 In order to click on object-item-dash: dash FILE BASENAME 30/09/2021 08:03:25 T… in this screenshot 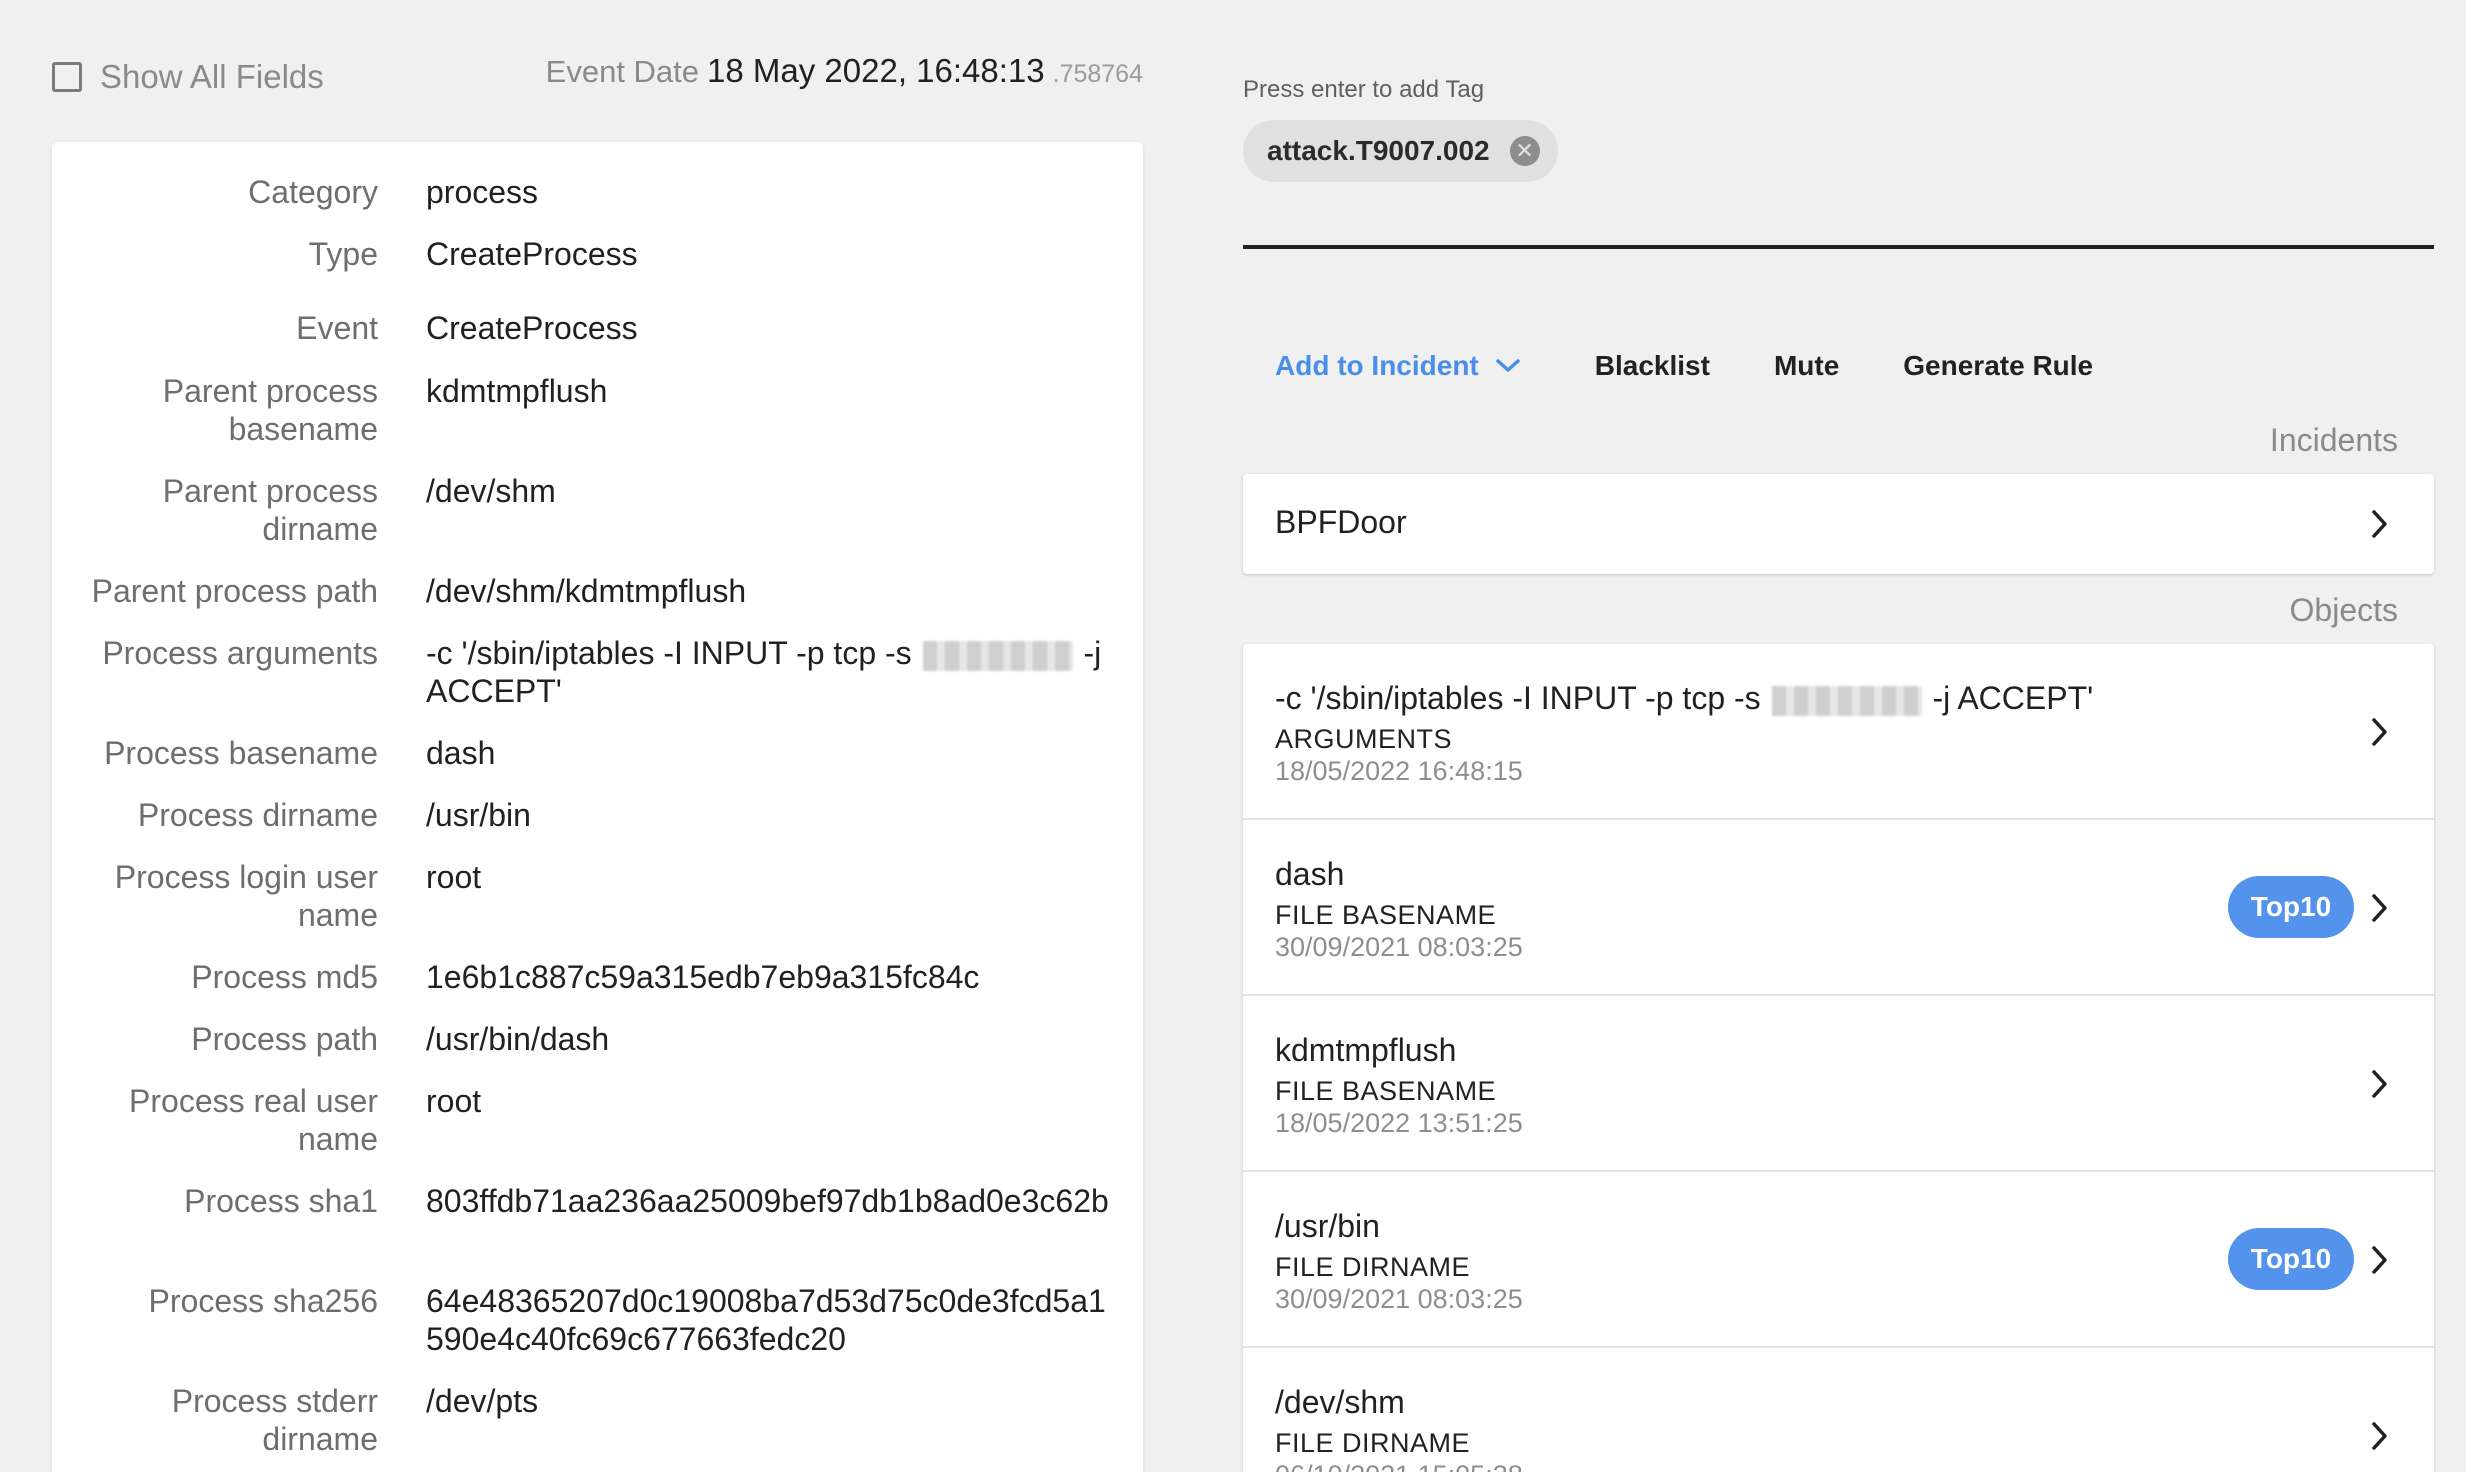, I will do `click(1838, 908)`.